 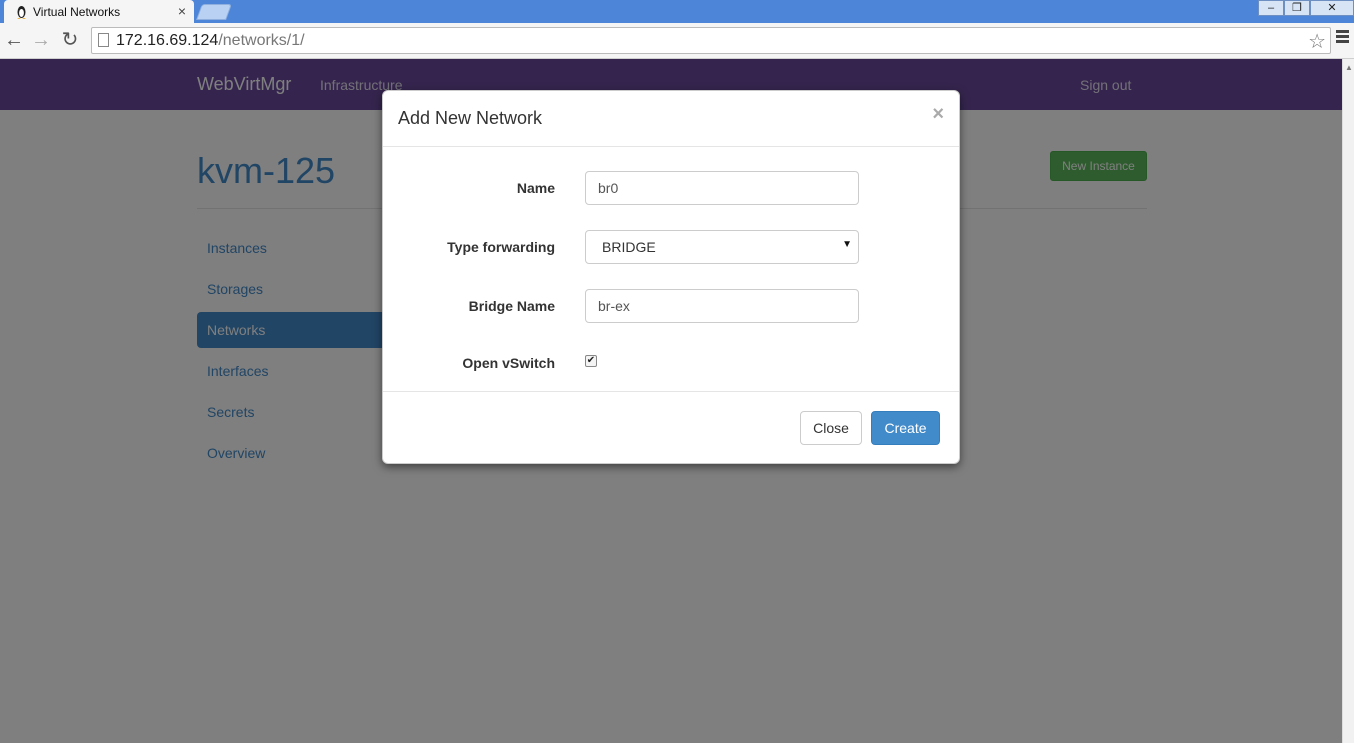 I want to click on vertical-scrollbar: ▲, so click(x=1348, y=401).